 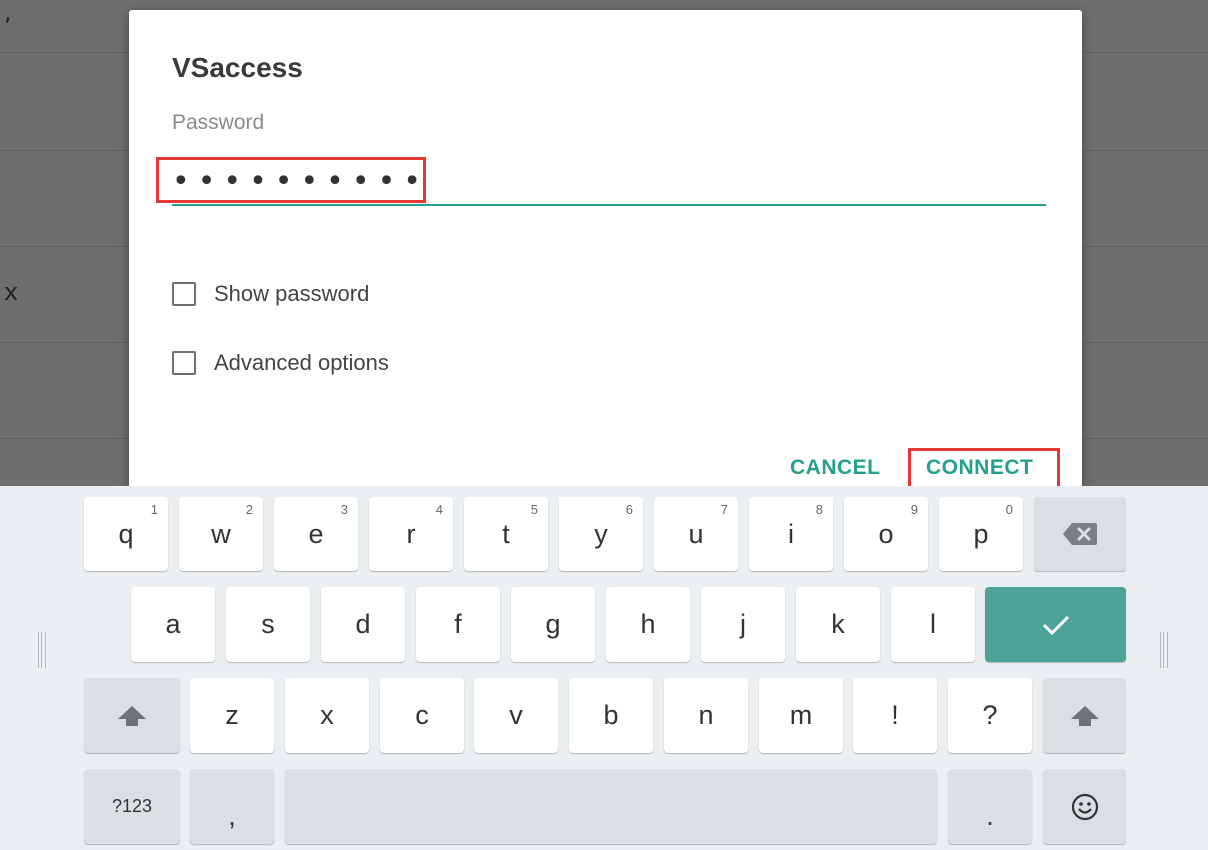 What do you see at coordinates (516, 715) in the screenshot?
I see `key-v: v` at bounding box center [516, 715].